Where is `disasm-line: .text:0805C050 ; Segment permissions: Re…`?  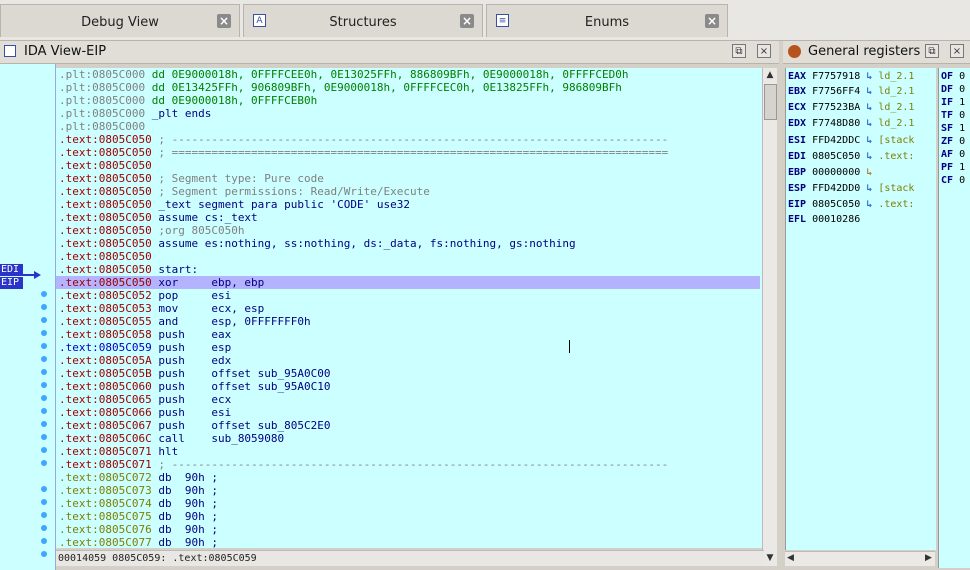 disasm-line: .text:0805C050 ; Segment permissions: Re… is located at coordinates (244, 191).